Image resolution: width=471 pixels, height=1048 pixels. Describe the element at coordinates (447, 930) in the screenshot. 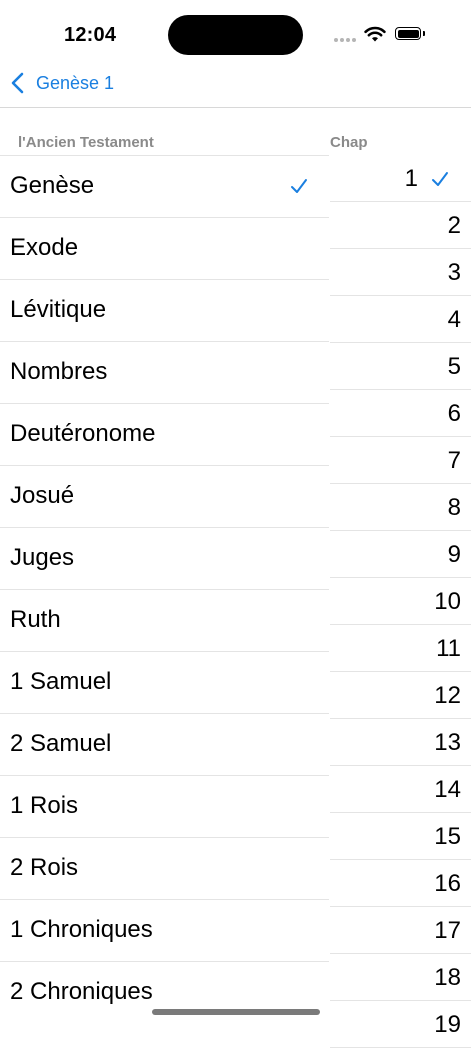

I see `chapter-number: 17` at that location.